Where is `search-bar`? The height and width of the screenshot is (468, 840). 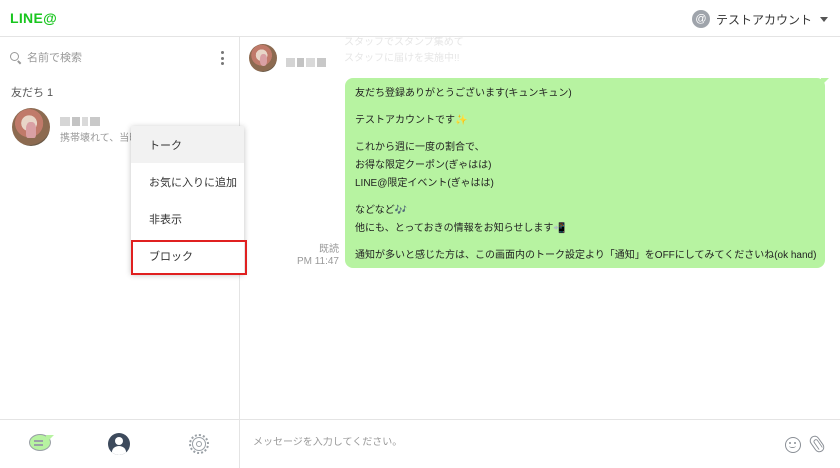
search-bar is located at coordinates (110, 58).